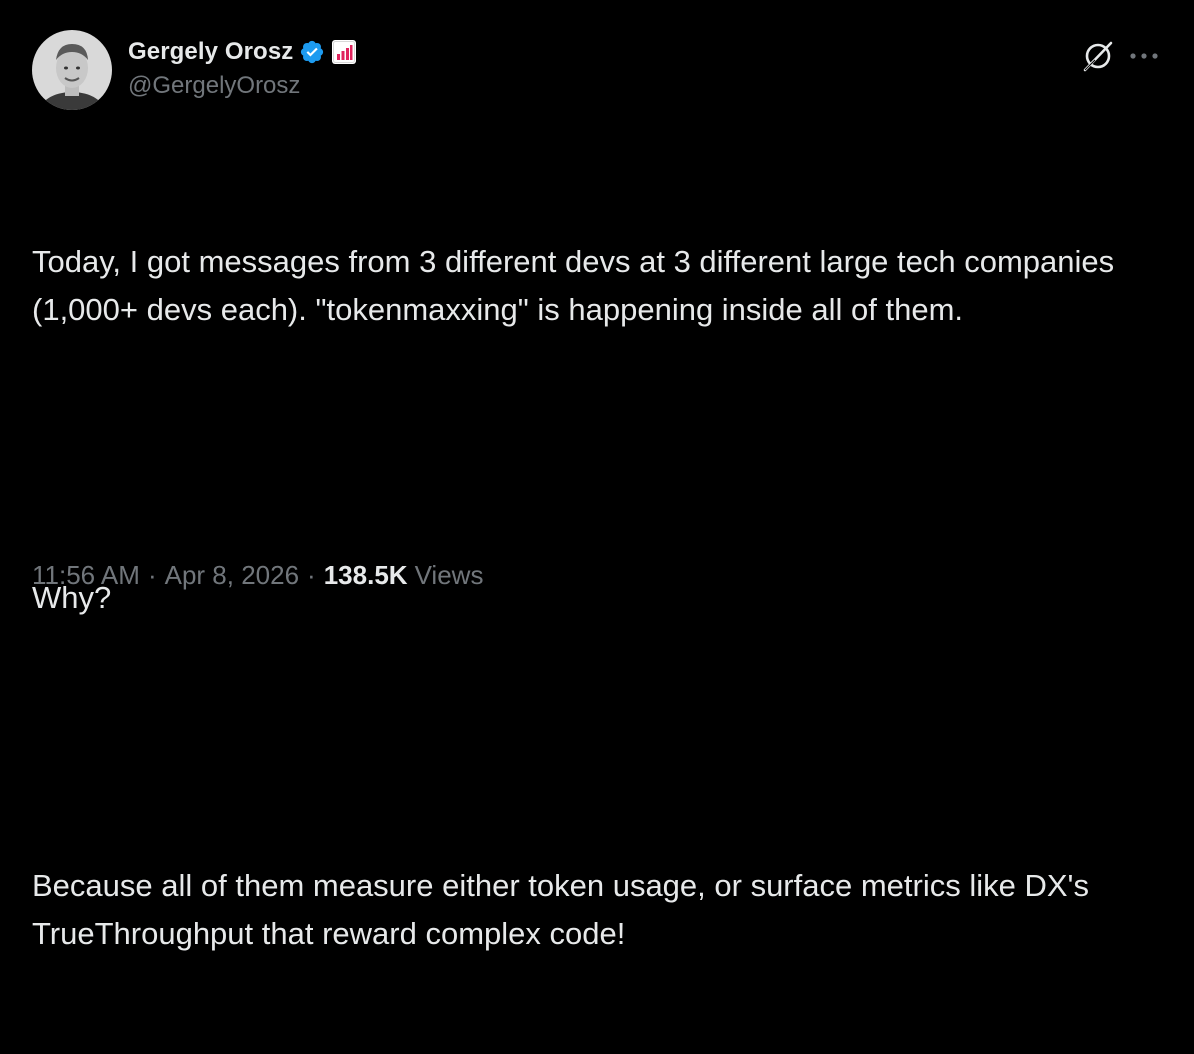  Describe the element at coordinates (1144, 56) in the screenshot. I see `more-icon` at that location.